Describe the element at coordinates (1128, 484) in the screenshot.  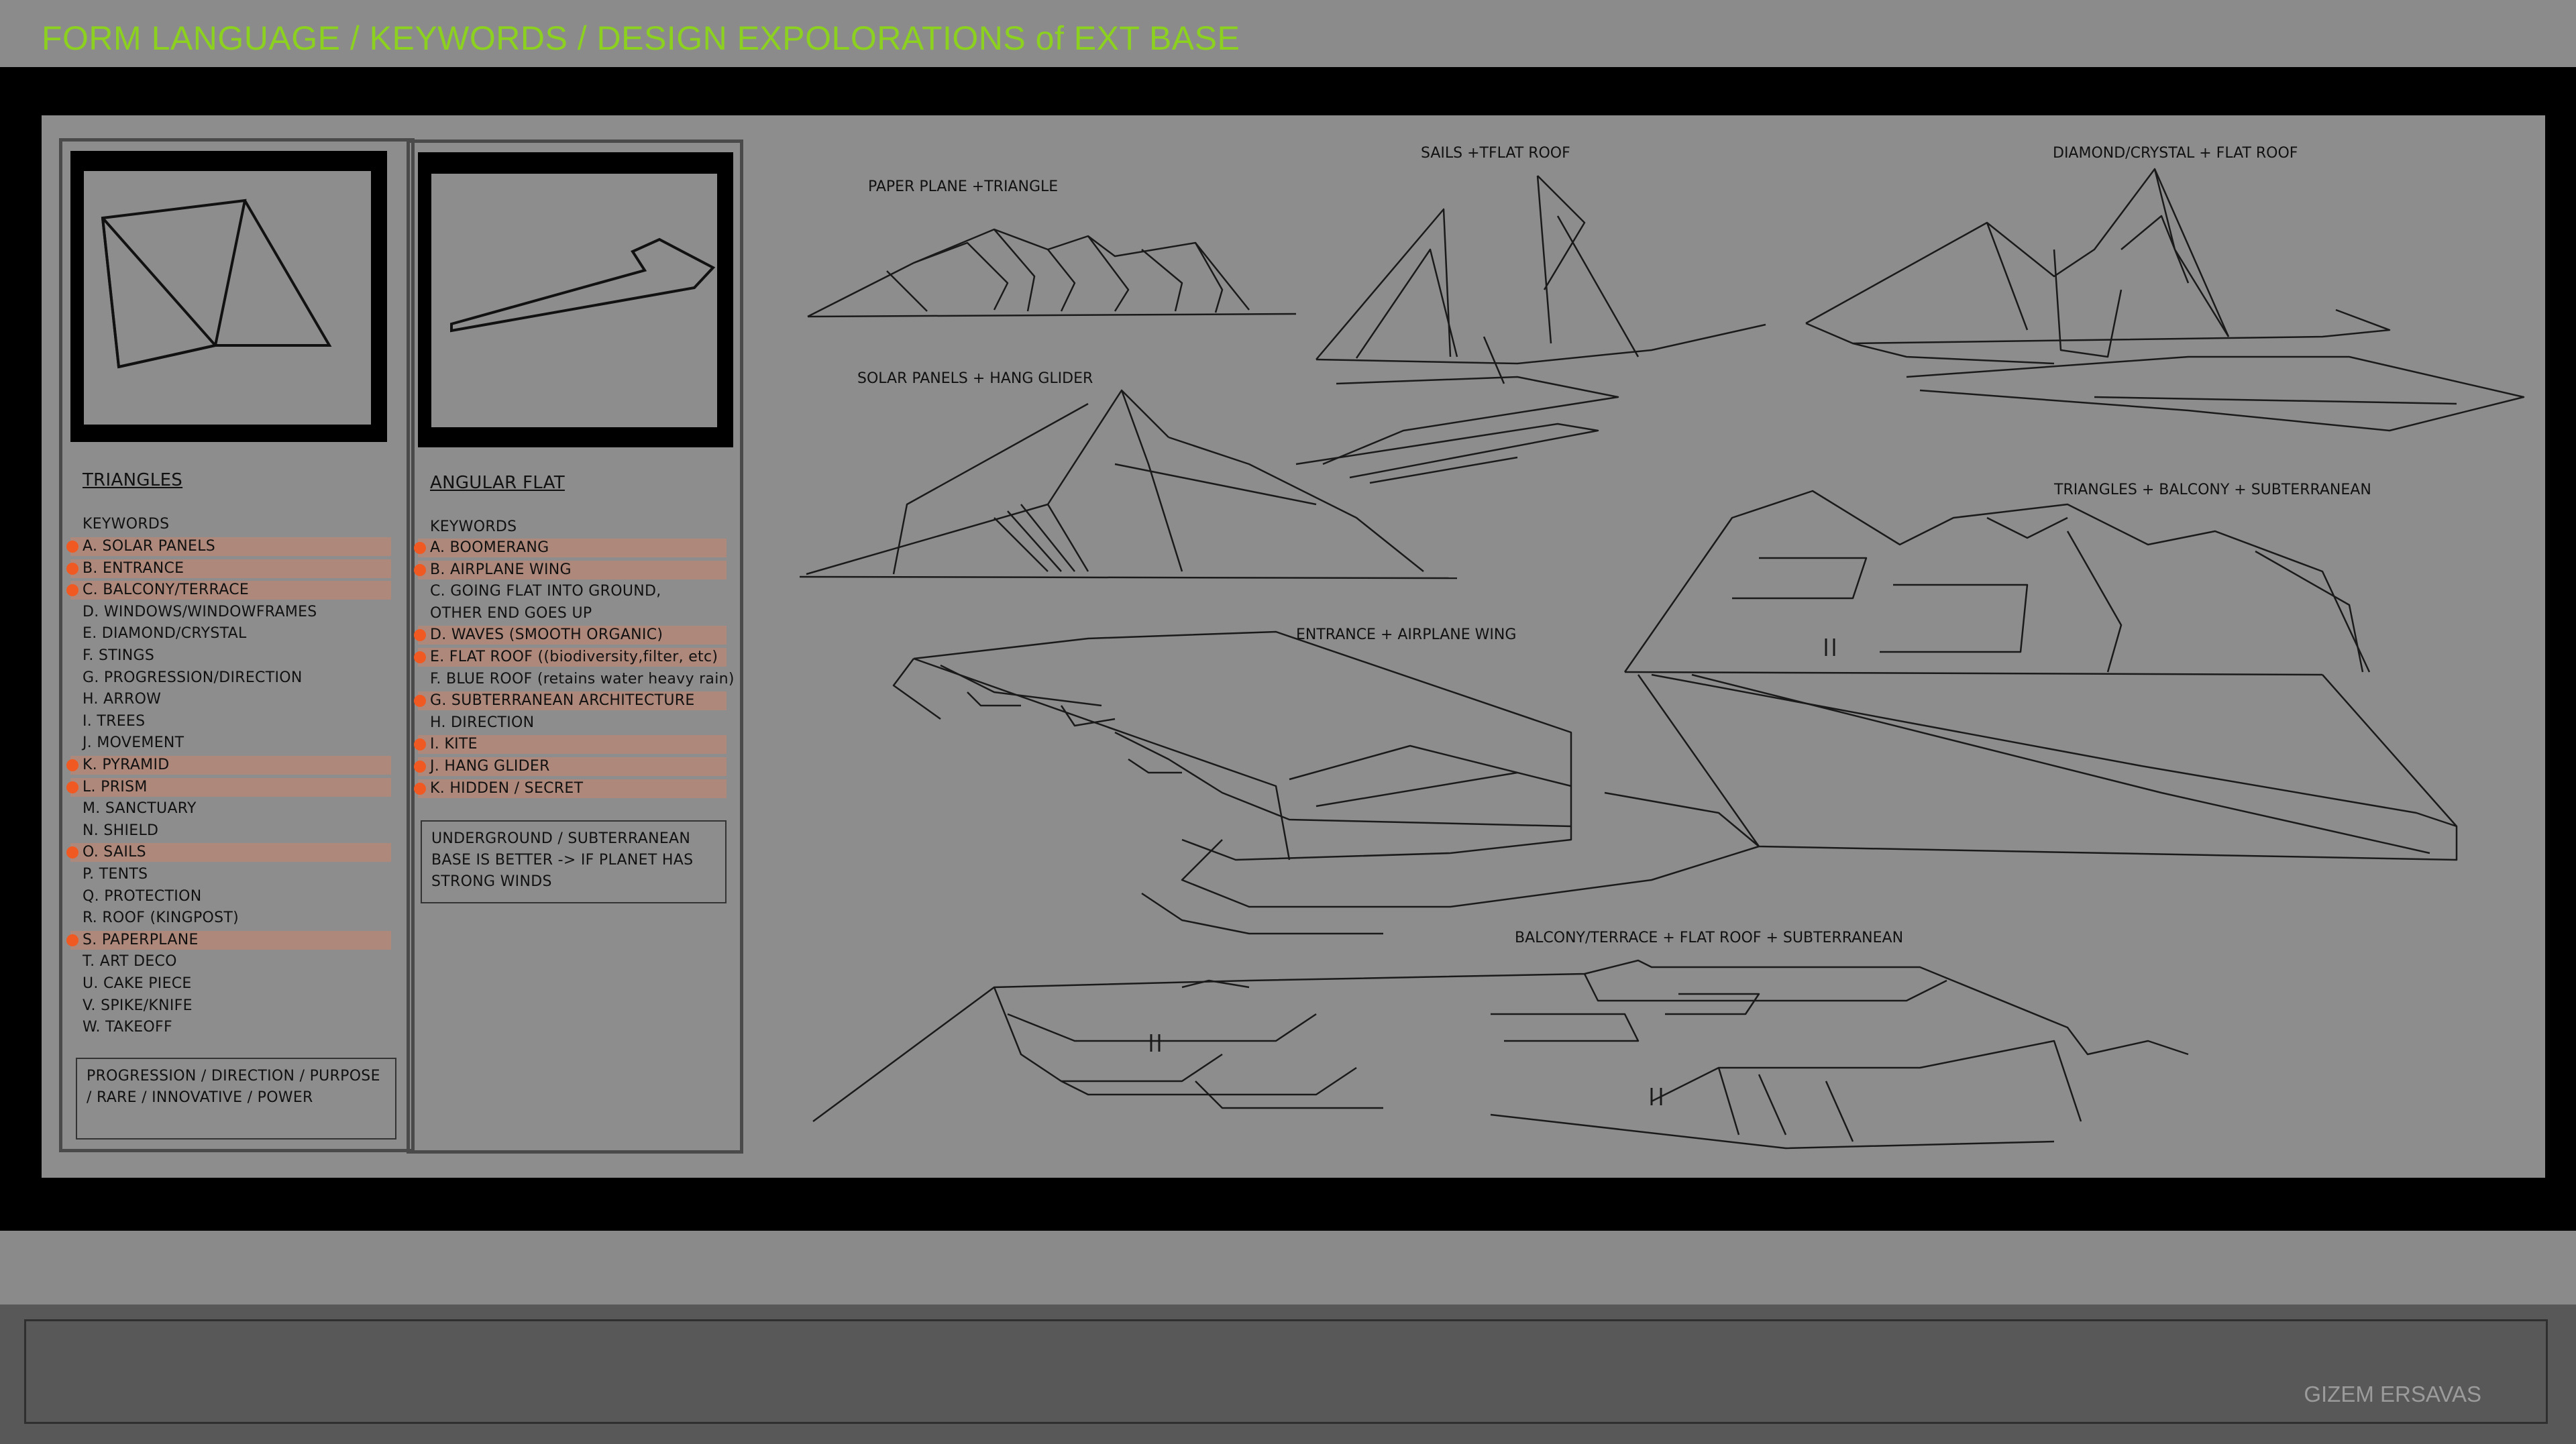
I see `solar-panels-sketch` at that location.